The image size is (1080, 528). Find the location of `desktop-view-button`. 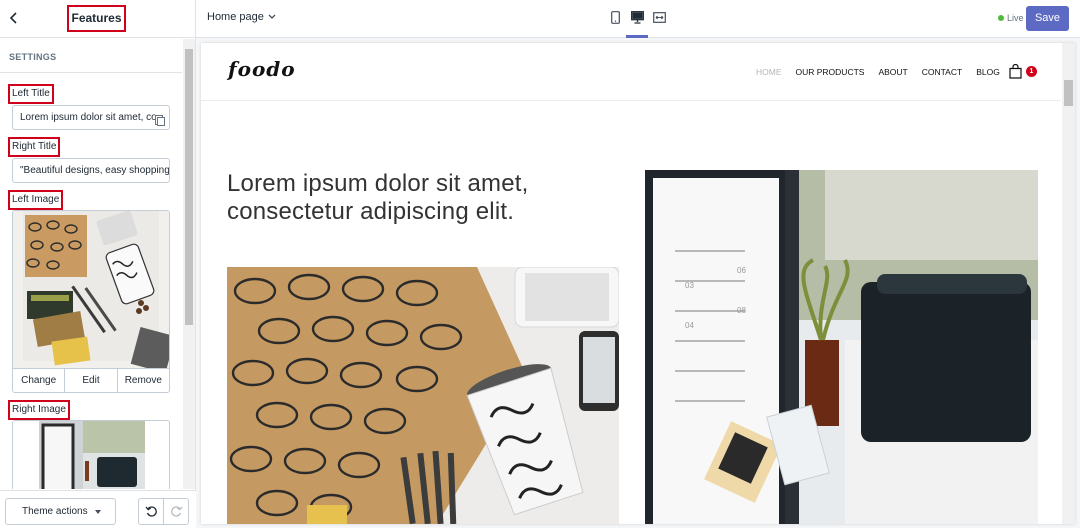

desktop-view-button is located at coordinates (637, 23).